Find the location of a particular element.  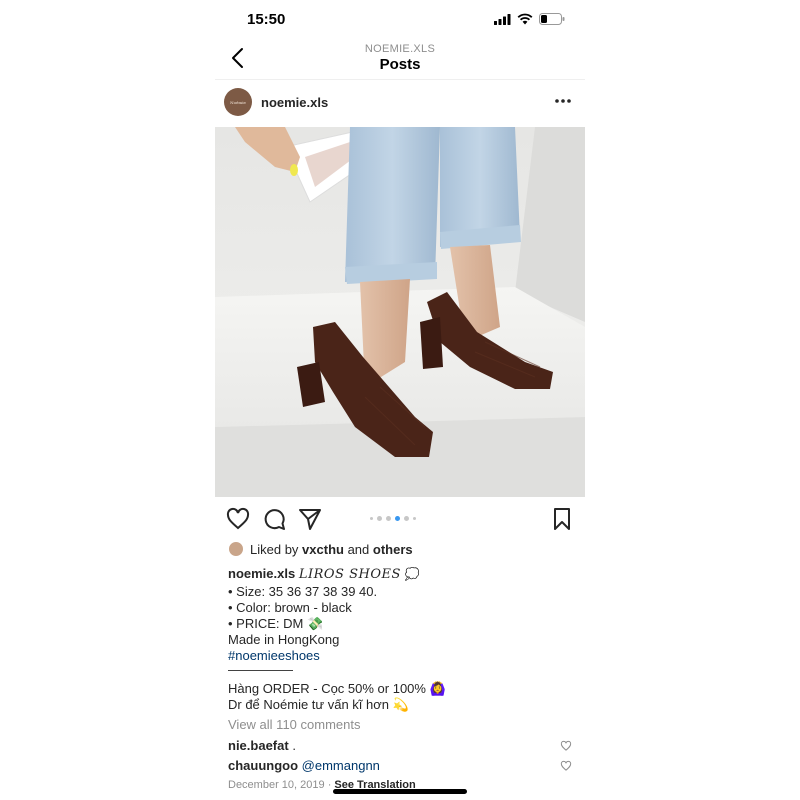

liked-and: and is located at coordinates (358, 549).